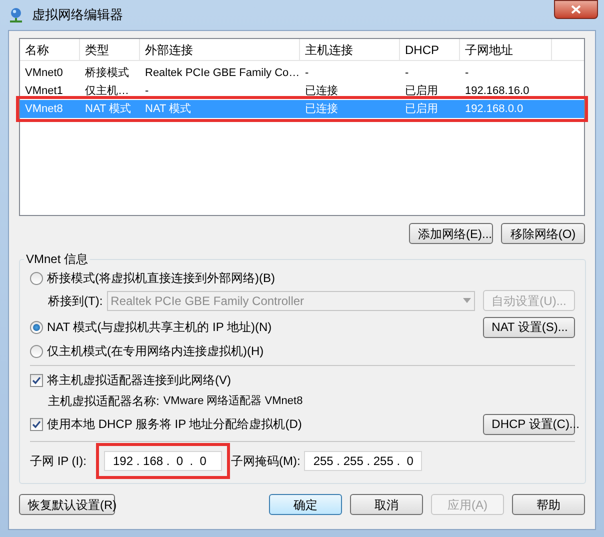 The height and width of the screenshot is (537, 604). I want to click on dropdown-value: Realtek PCIe GBE Family Controller, so click(207, 301).